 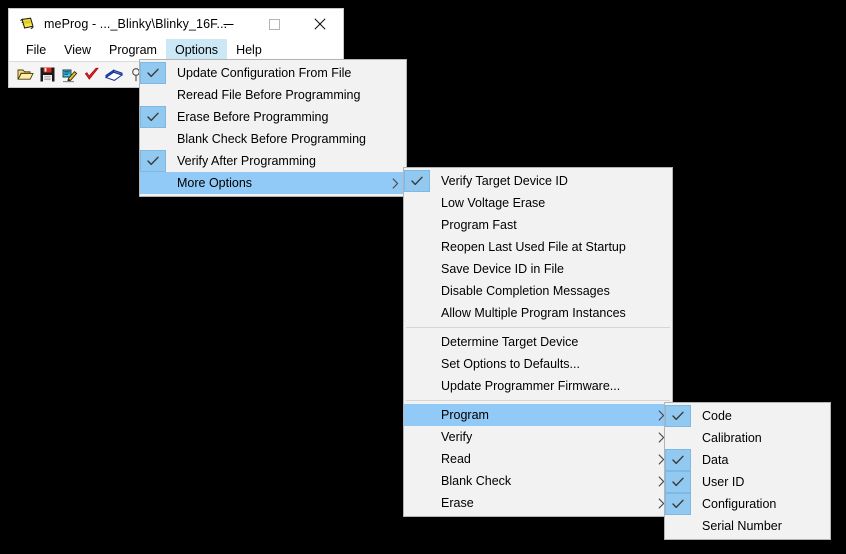 What do you see at coordinates (538, 415) in the screenshot?
I see `menu-item-program: Program` at bounding box center [538, 415].